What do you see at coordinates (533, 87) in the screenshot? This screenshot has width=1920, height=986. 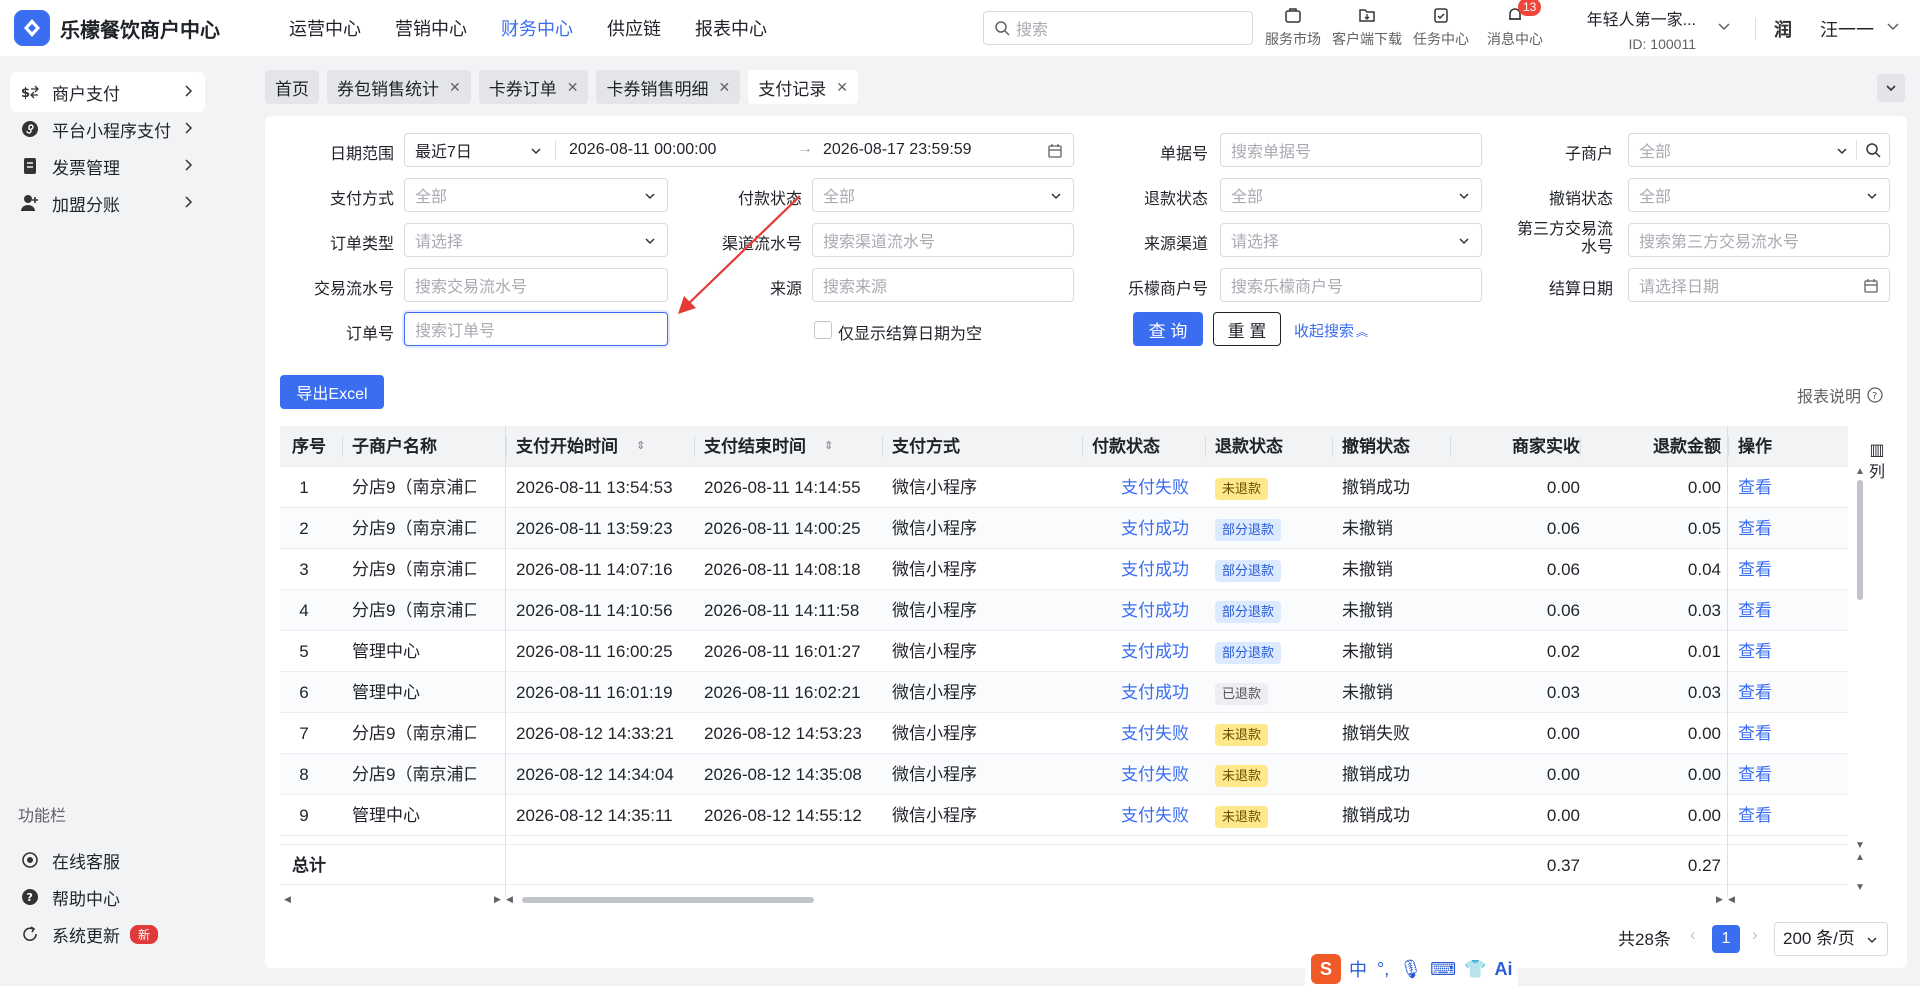 I see `tab-coupon-orders: 卡券订单 ✕` at bounding box center [533, 87].